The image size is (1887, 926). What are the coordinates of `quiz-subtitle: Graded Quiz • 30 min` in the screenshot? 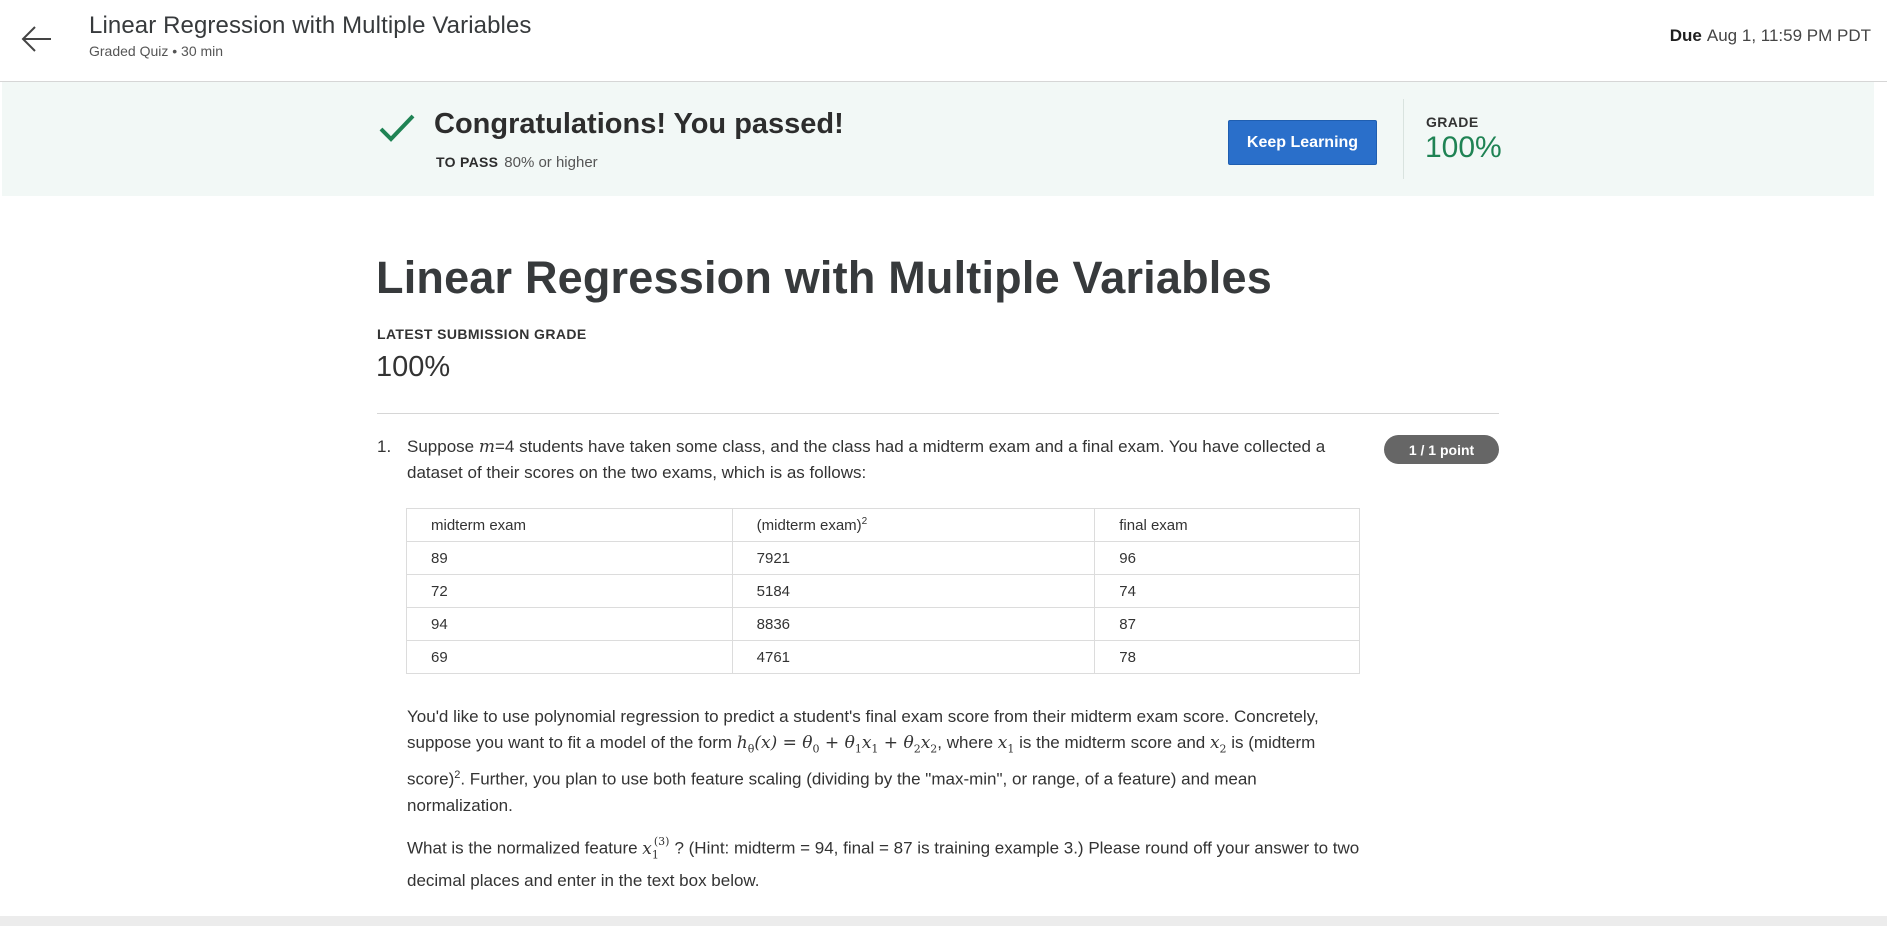 It's located at (156, 51).